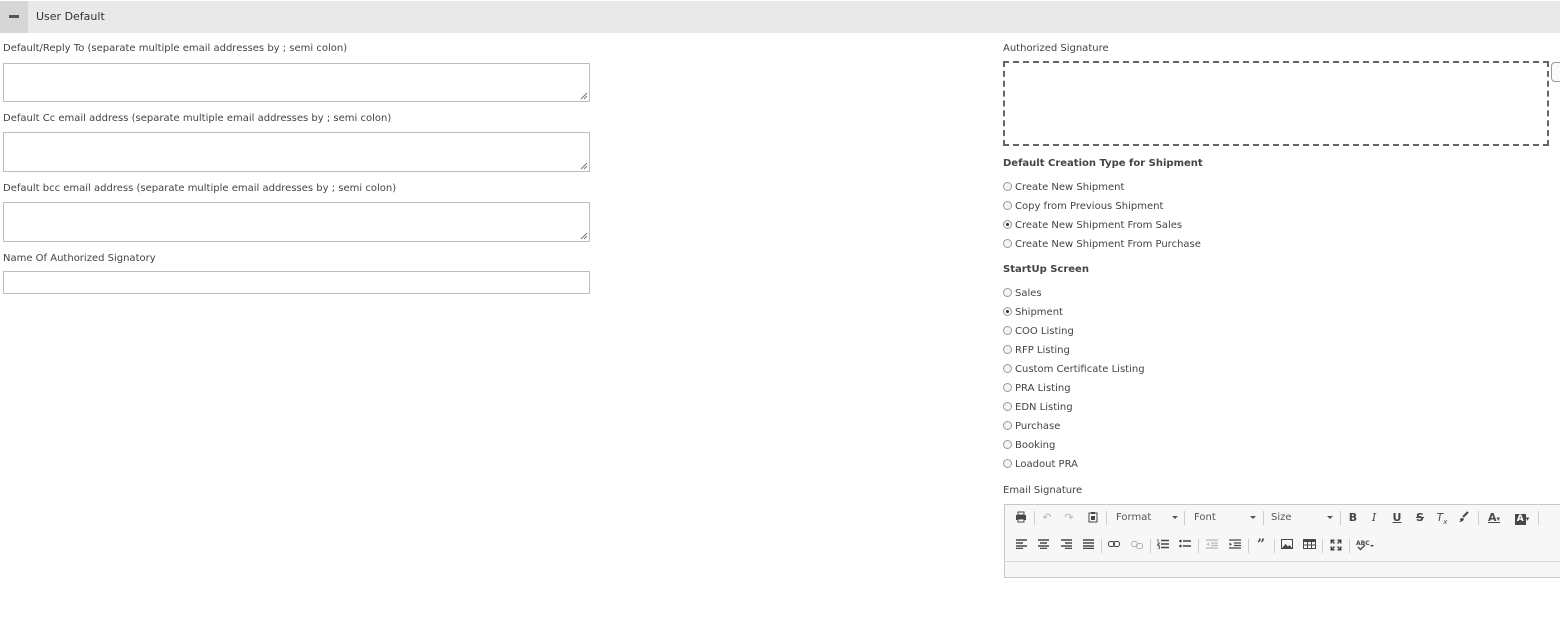 The height and width of the screenshot is (625, 1560). What do you see at coordinates (296, 82) in the screenshot?
I see `reply-to-textarea` at bounding box center [296, 82].